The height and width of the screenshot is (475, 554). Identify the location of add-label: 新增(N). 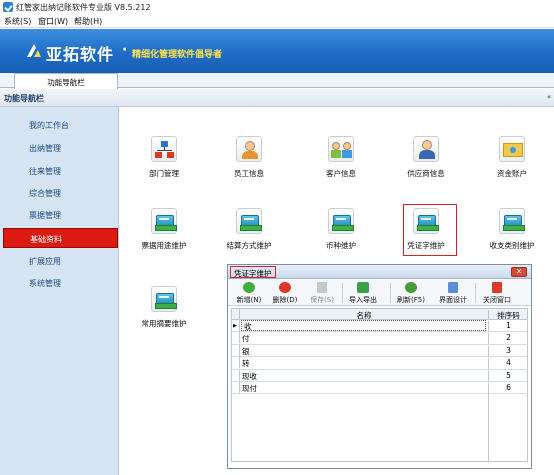
(249, 300).